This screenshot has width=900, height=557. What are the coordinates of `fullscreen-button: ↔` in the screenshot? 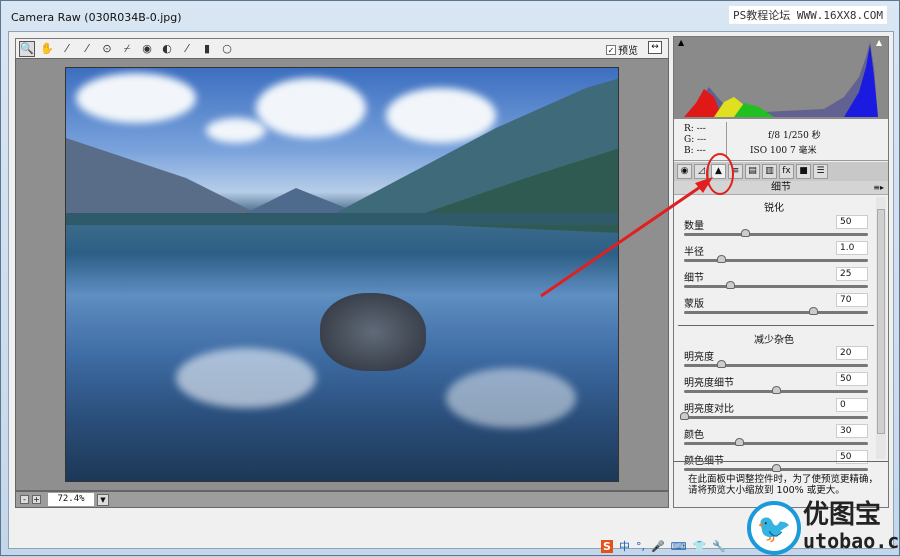 It's located at (655, 47).